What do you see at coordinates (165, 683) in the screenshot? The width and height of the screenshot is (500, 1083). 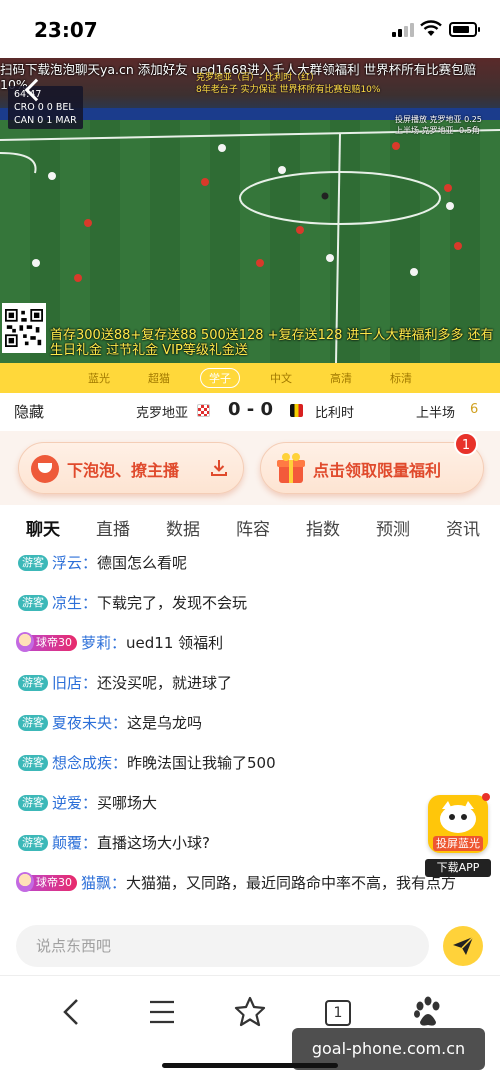 I see `chat-text: 还没买呢，就进球了` at bounding box center [165, 683].